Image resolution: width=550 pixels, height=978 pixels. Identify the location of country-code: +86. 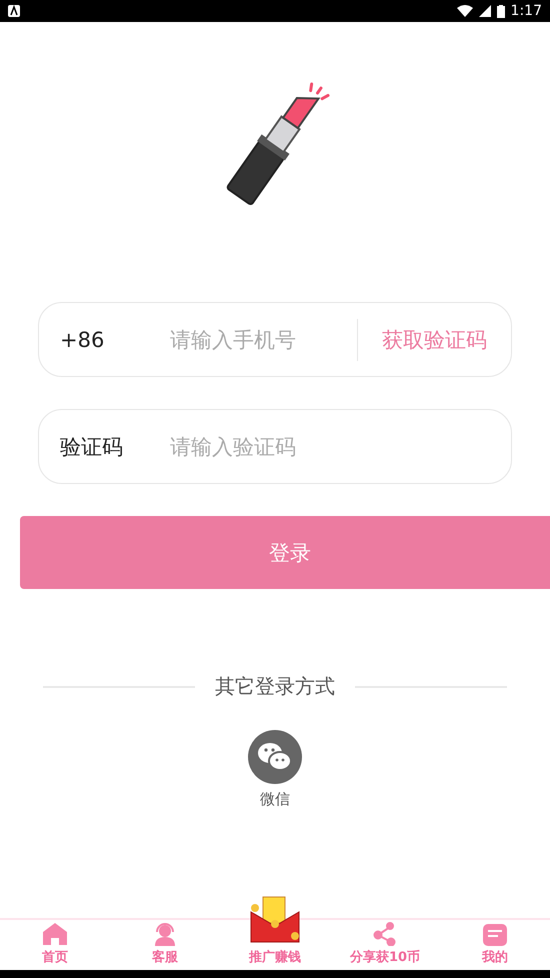
(83, 340).